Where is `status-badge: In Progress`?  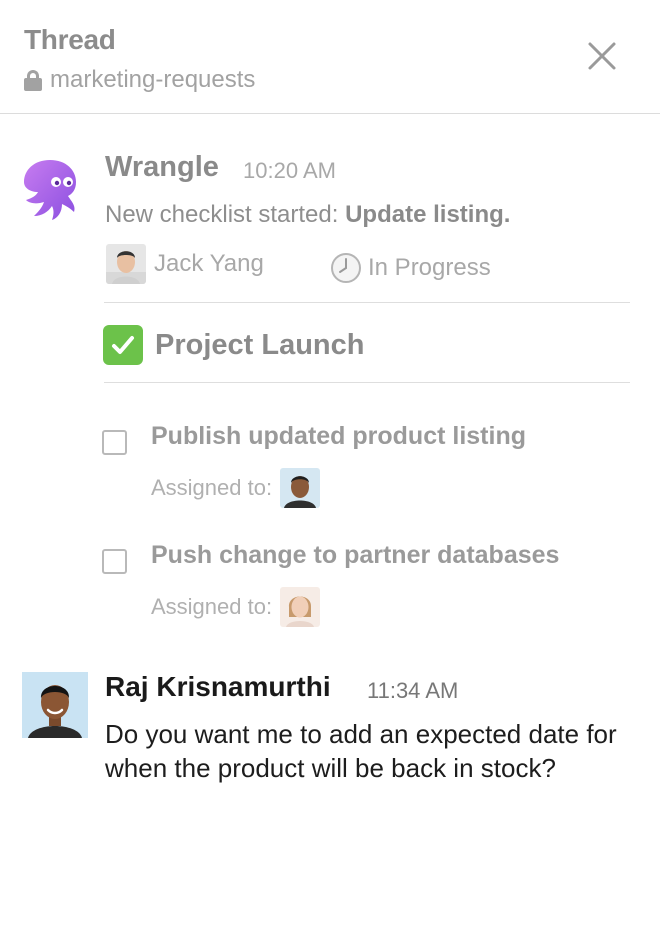
status-badge: In Progress is located at coordinates (410, 268).